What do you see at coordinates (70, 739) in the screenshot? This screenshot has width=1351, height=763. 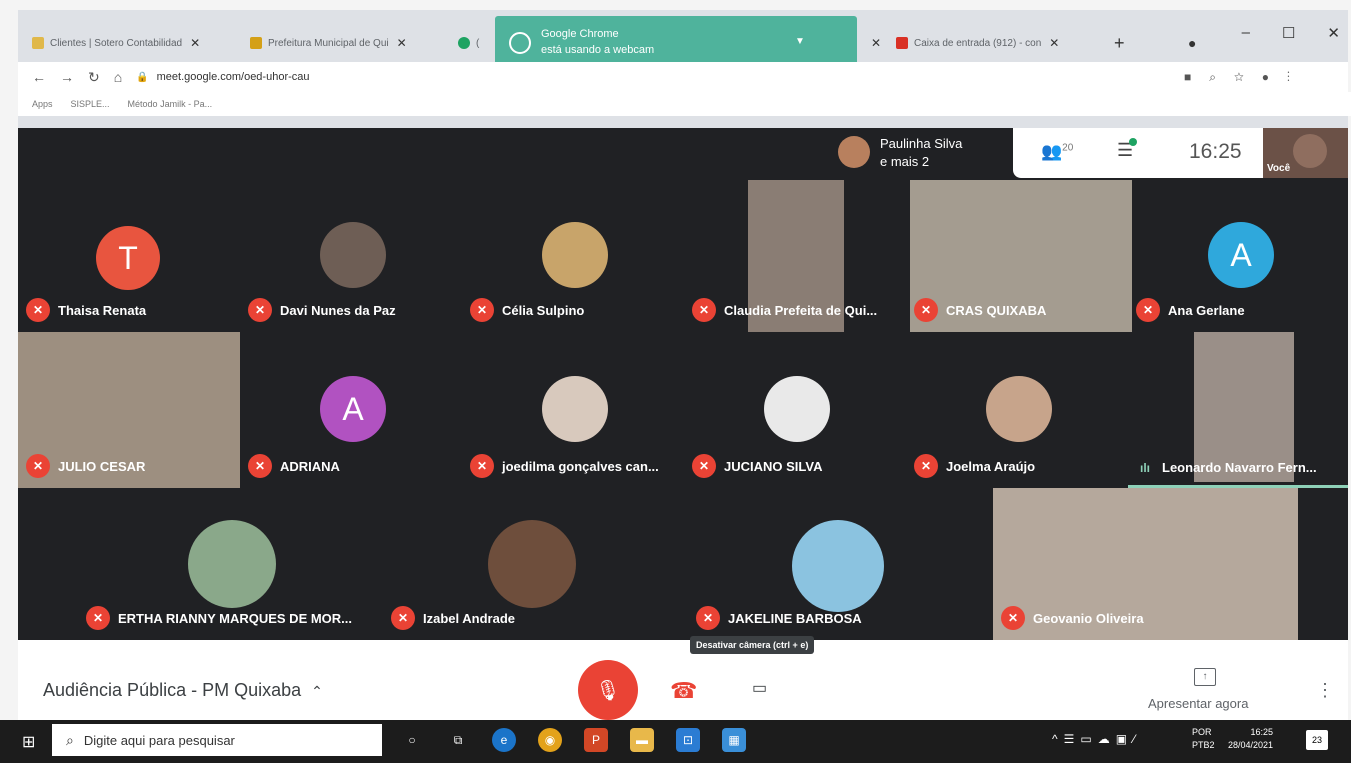 I see `search-icon: ⌕` at bounding box center [70, 739].